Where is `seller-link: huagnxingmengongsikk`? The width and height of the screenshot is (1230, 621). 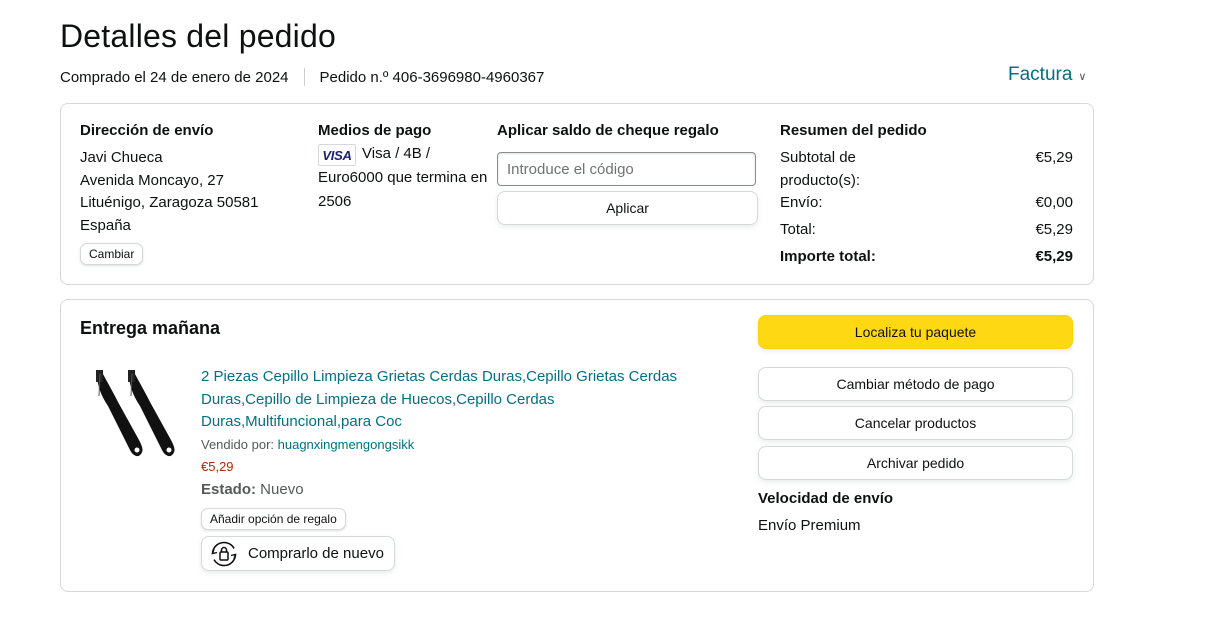
seller-link: huagnxingmengongsikk is located at coordinates (346, 444).